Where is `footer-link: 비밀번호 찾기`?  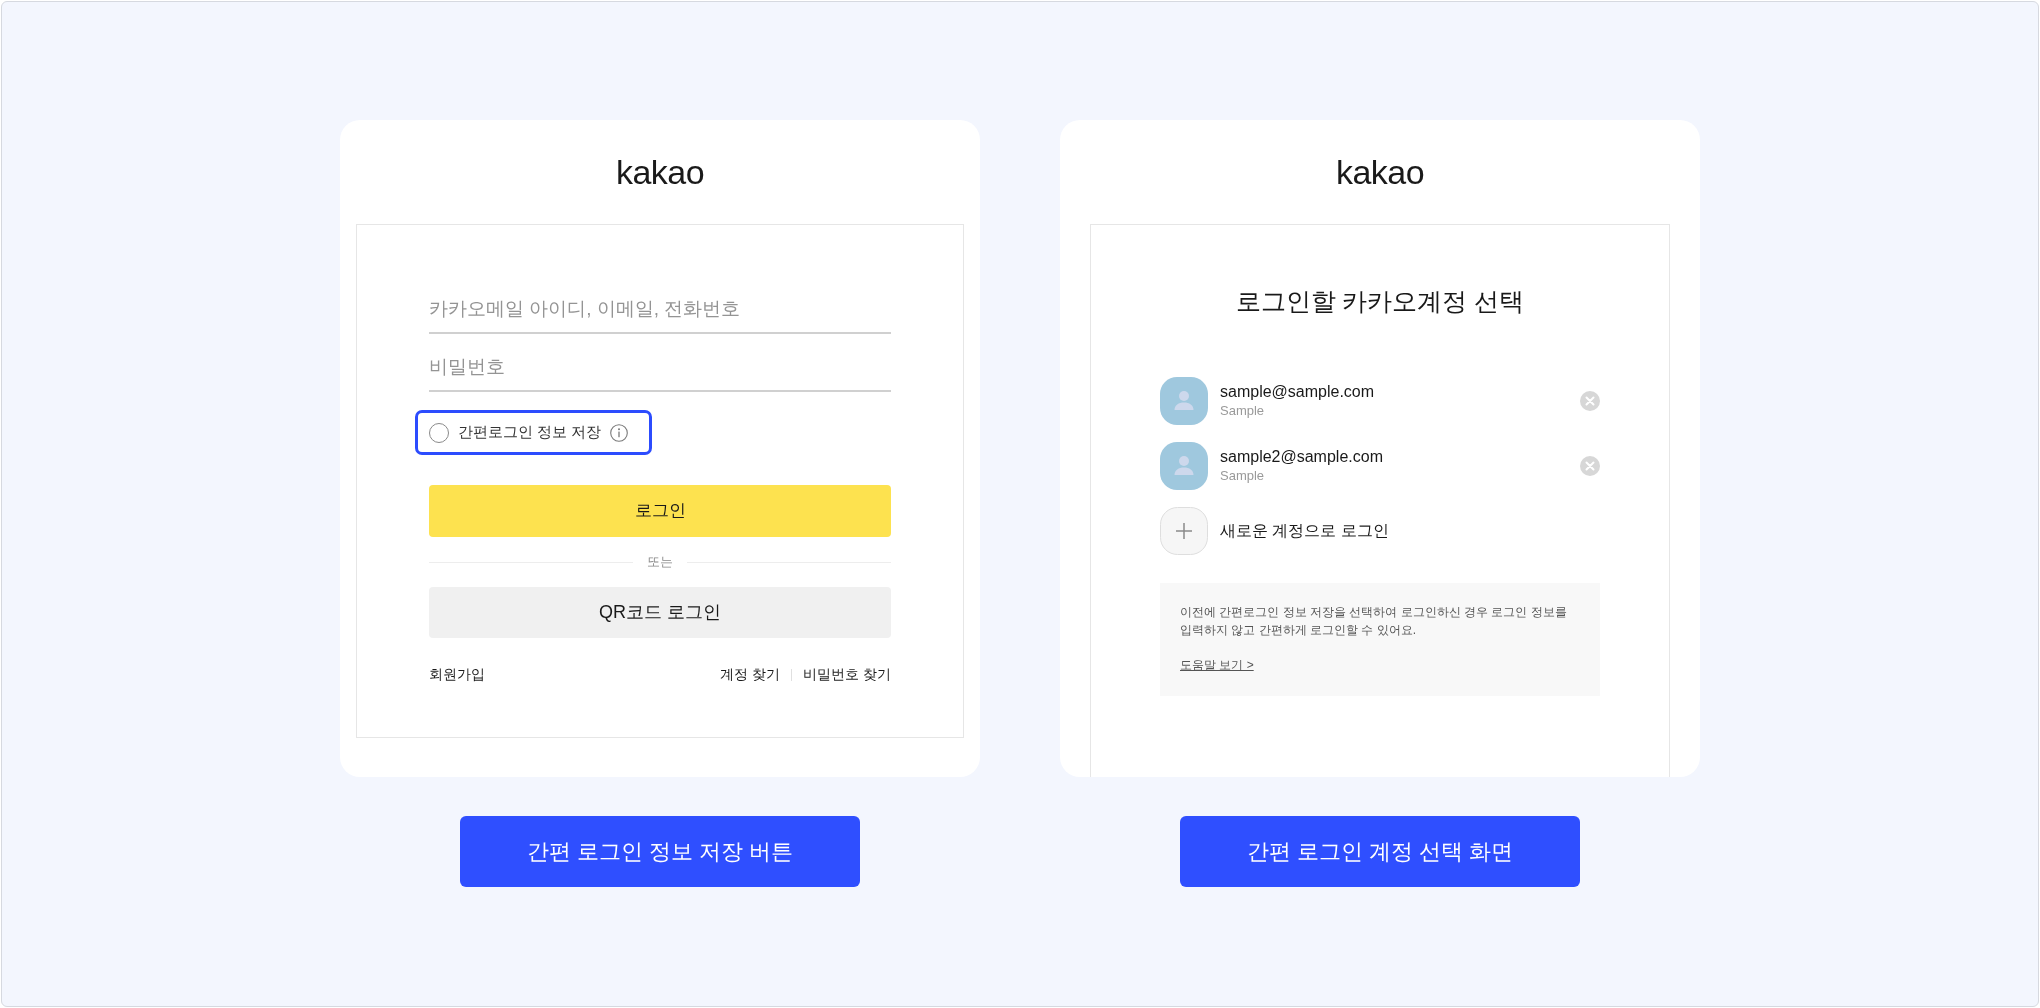
footer-link: 비밀번호 찾기 is located at coordinates (847, 674).